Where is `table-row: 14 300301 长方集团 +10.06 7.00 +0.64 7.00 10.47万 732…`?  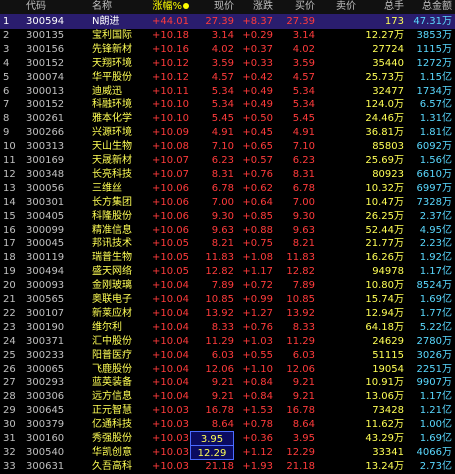
table-row: 14 300301 长方集团 +10.06 7.00 +0.64 7.00 10.47万 732… is located at coordinates (227, 202).